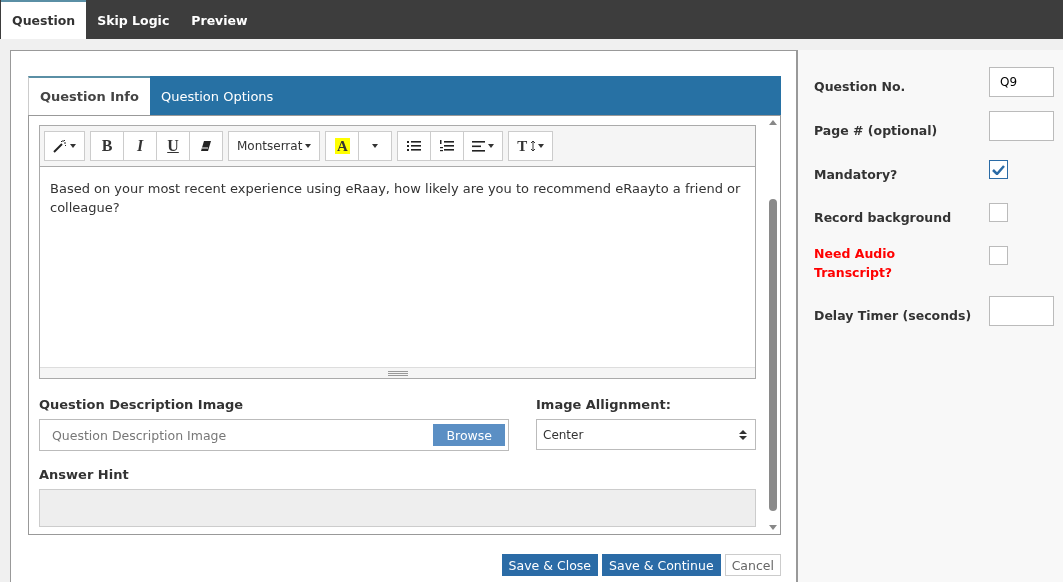  What do you see at coordinates (537, 146) in the screenshot?
I see `size-arrows-icon` at bounding box center [537, 146].